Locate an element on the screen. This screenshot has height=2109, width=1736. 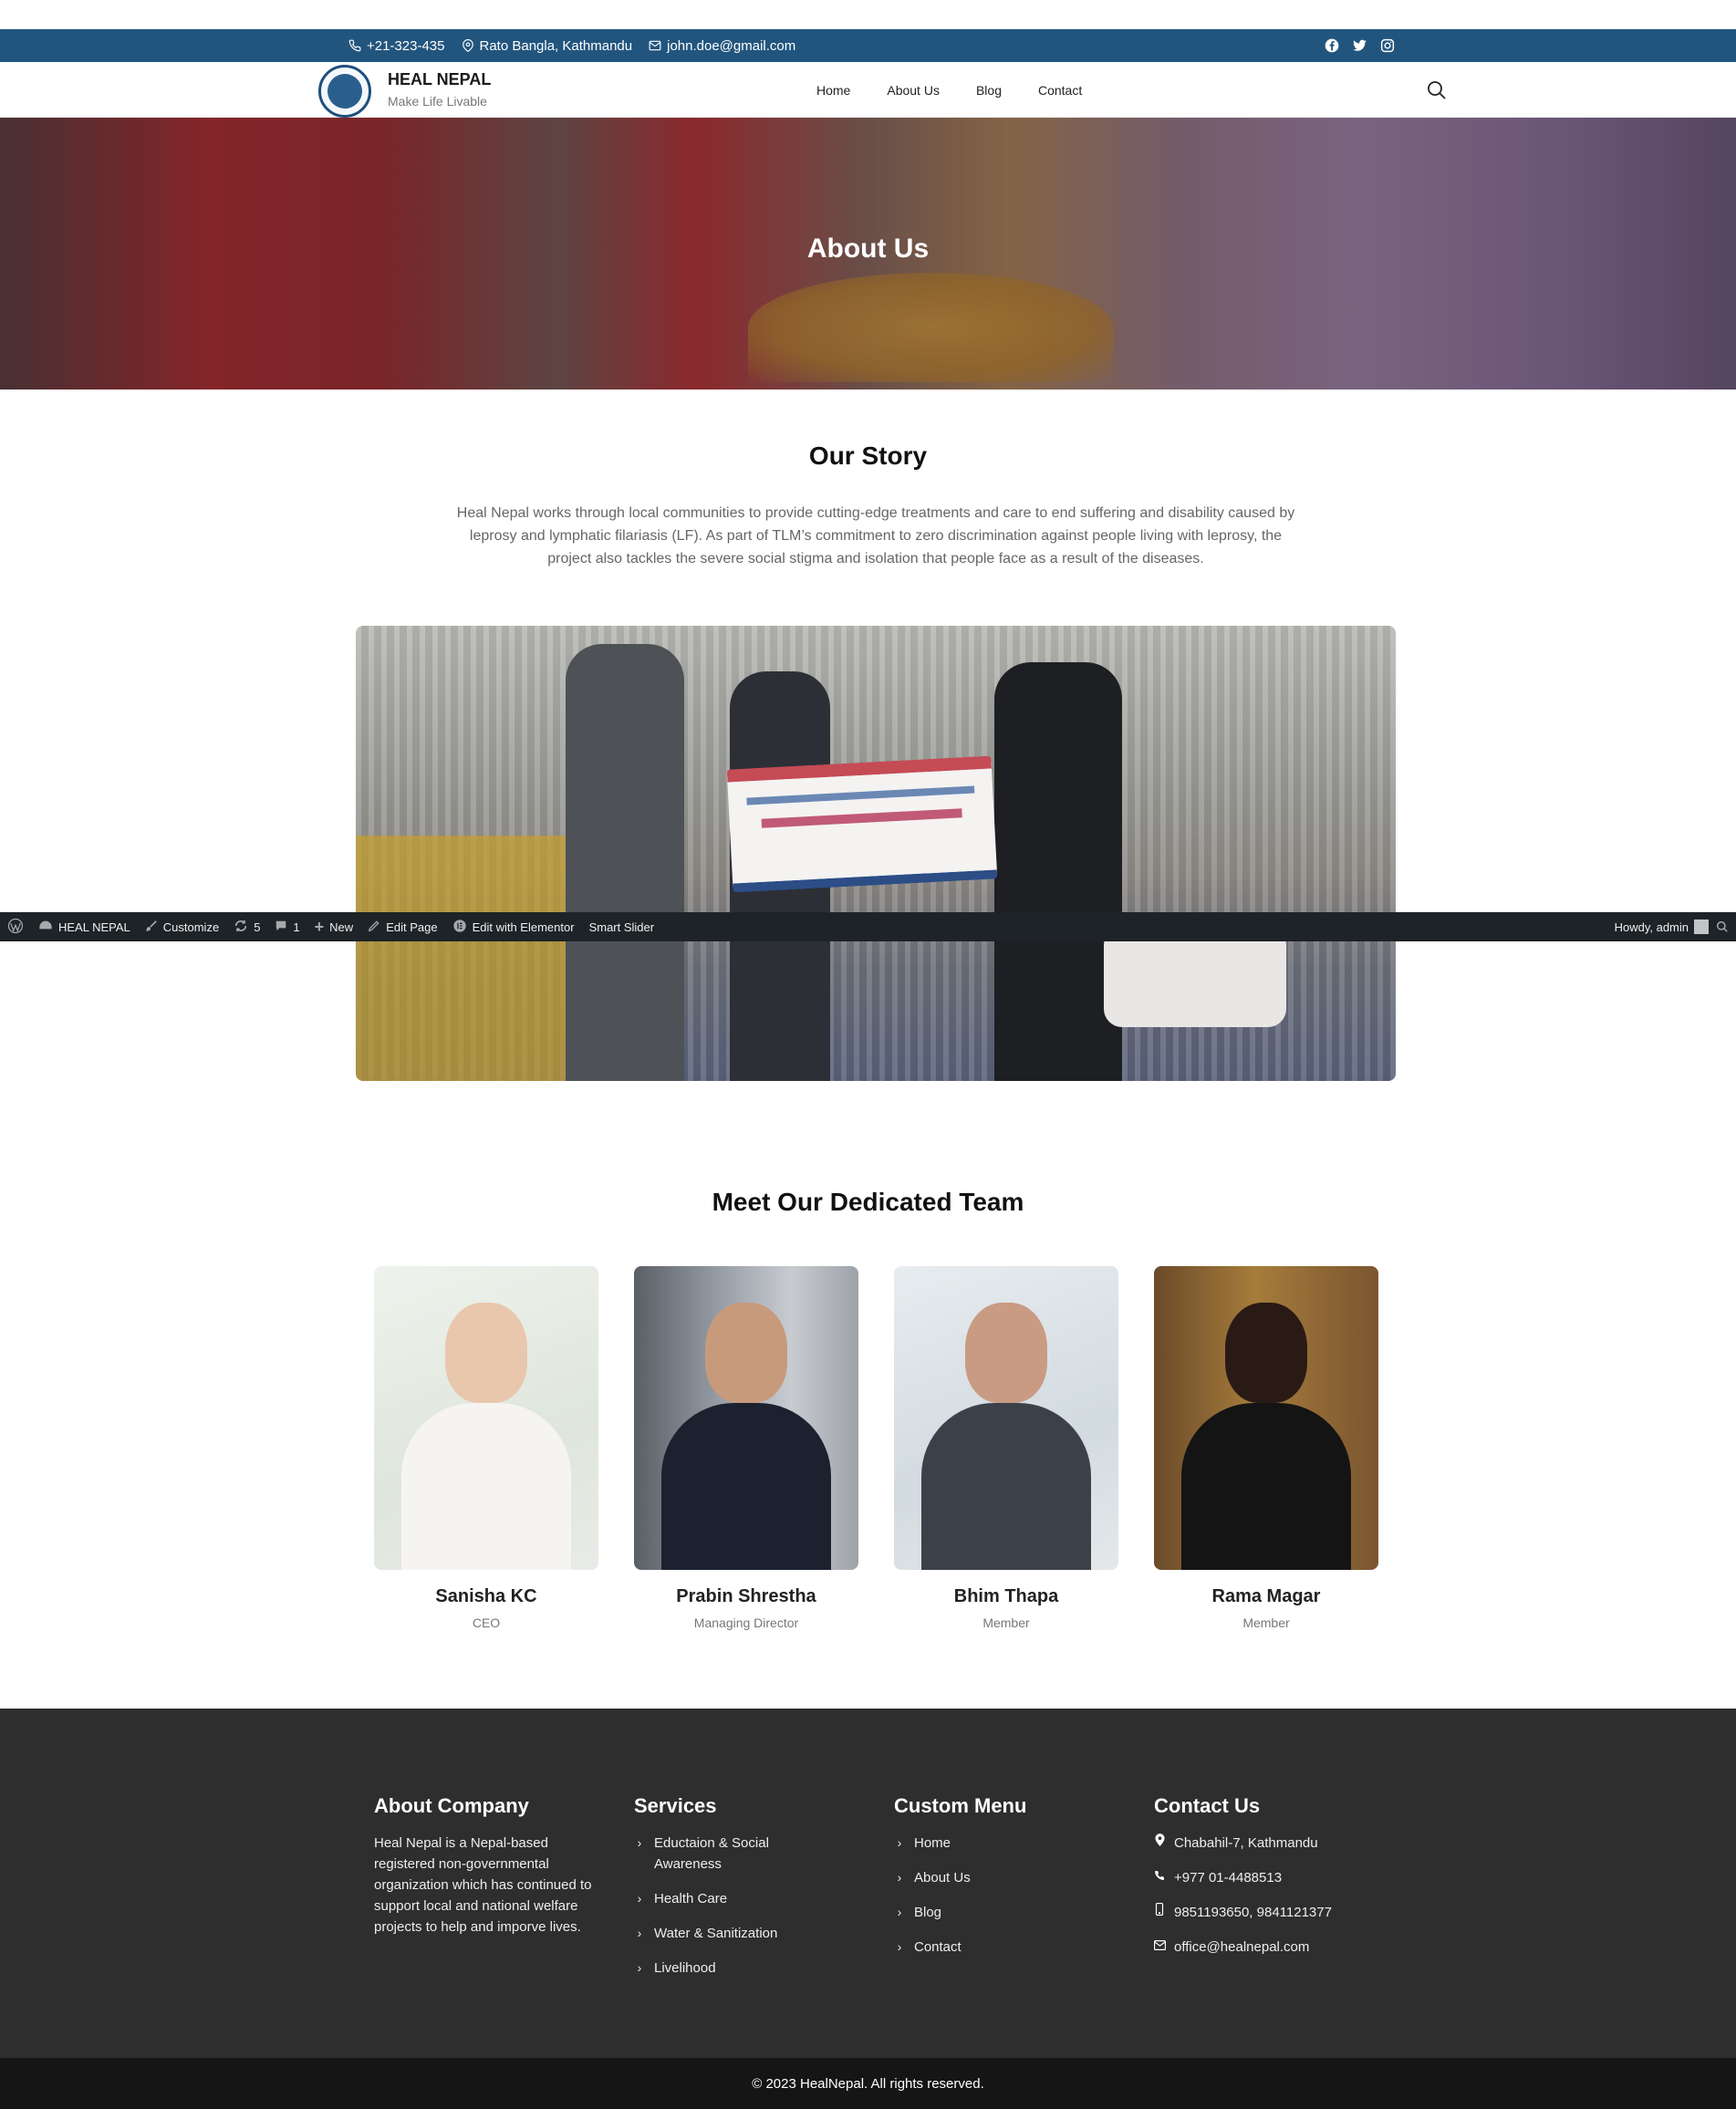
admin-bar-smart-slider: Smart Slider is located at coordinates (622, 926).